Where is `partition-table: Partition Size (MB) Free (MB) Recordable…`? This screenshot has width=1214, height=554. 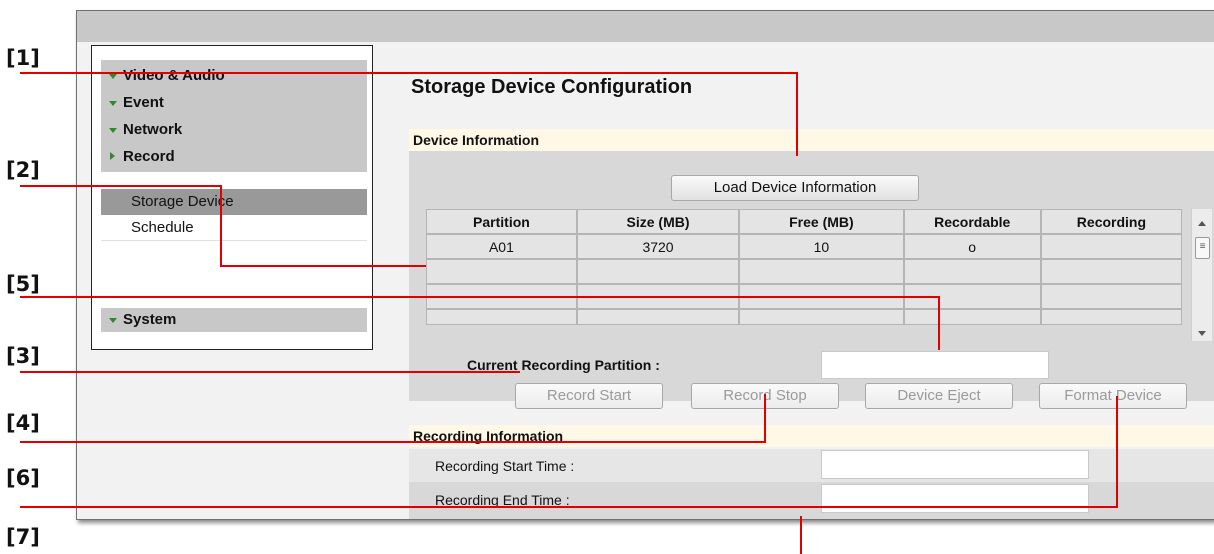 partition-table: Partition Size (MB) Free (MB) Recordable… is located at coordinates (804, 267).